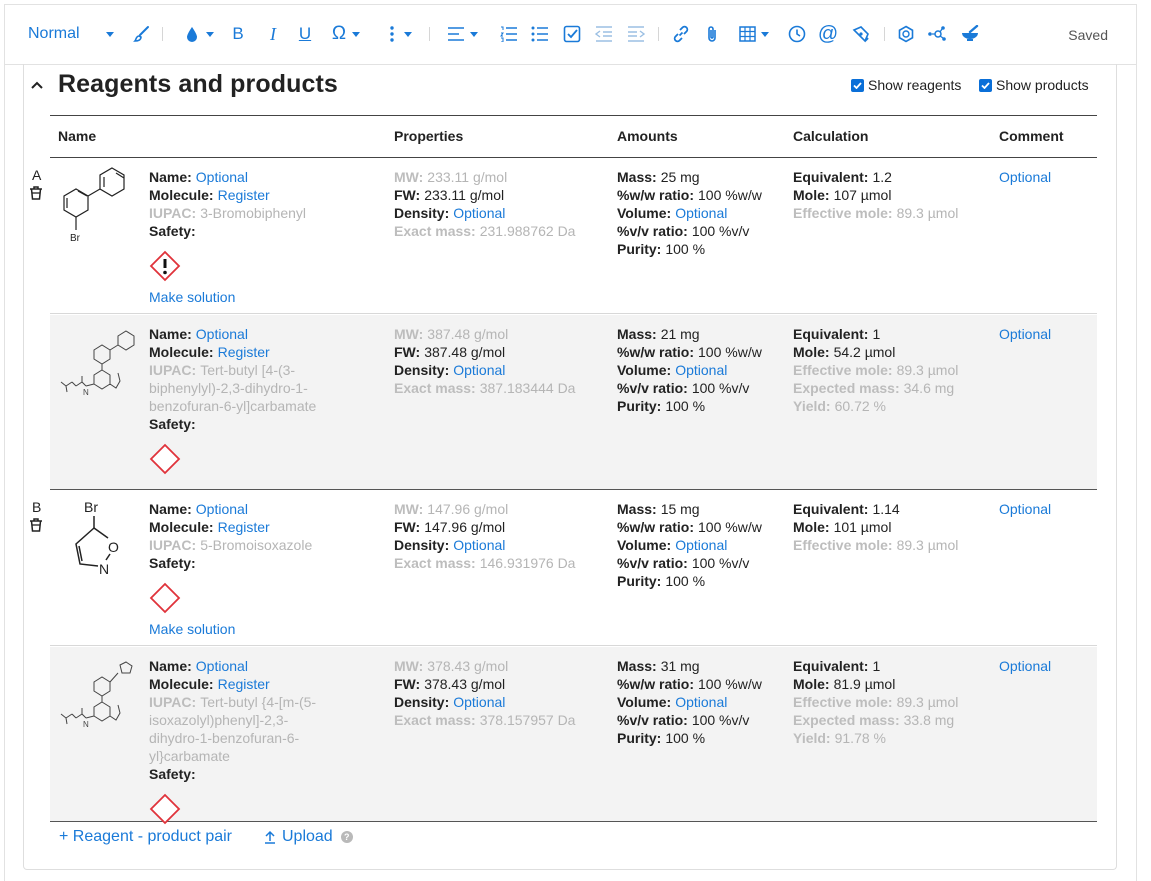  What do you see at coordinates (273, 34) in the screenshot?
I see `italic-icon: I` at bounding box center [273, 34].